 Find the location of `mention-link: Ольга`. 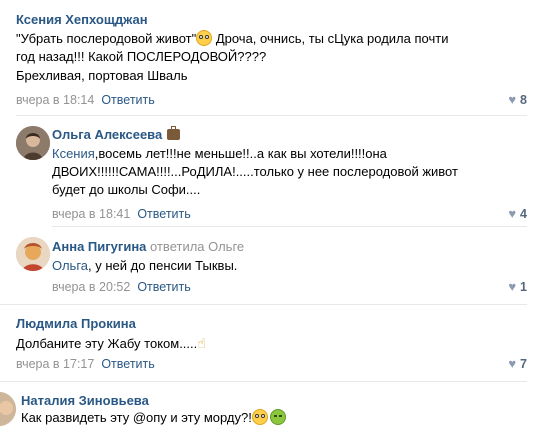

mention-link: Ольга is located at coordinates (70, 265).